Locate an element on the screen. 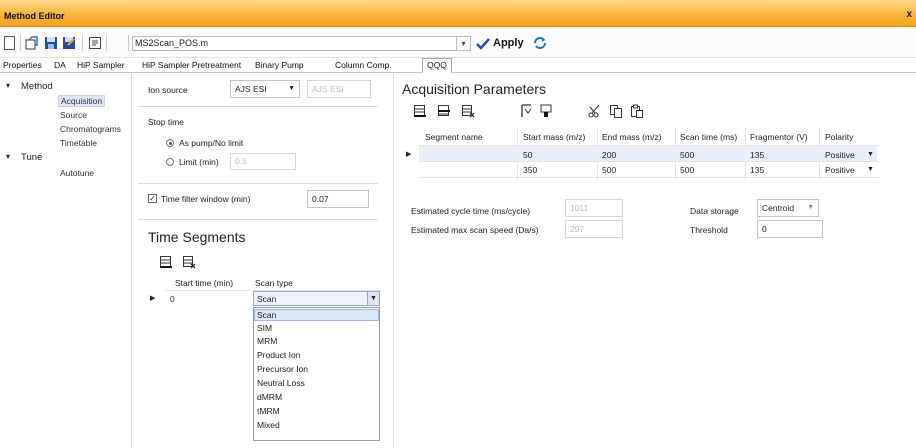 Image resolution: width=916 pixels, height=448 pixels. add-segment-icon is located at coordinates (166, 262).